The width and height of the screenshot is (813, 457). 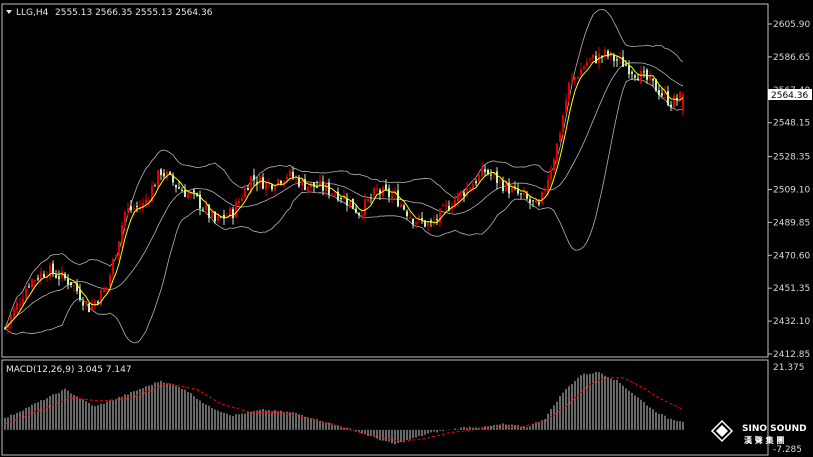 I want to click on current-price-tag: 2564.36, so click(x=790, y=95).